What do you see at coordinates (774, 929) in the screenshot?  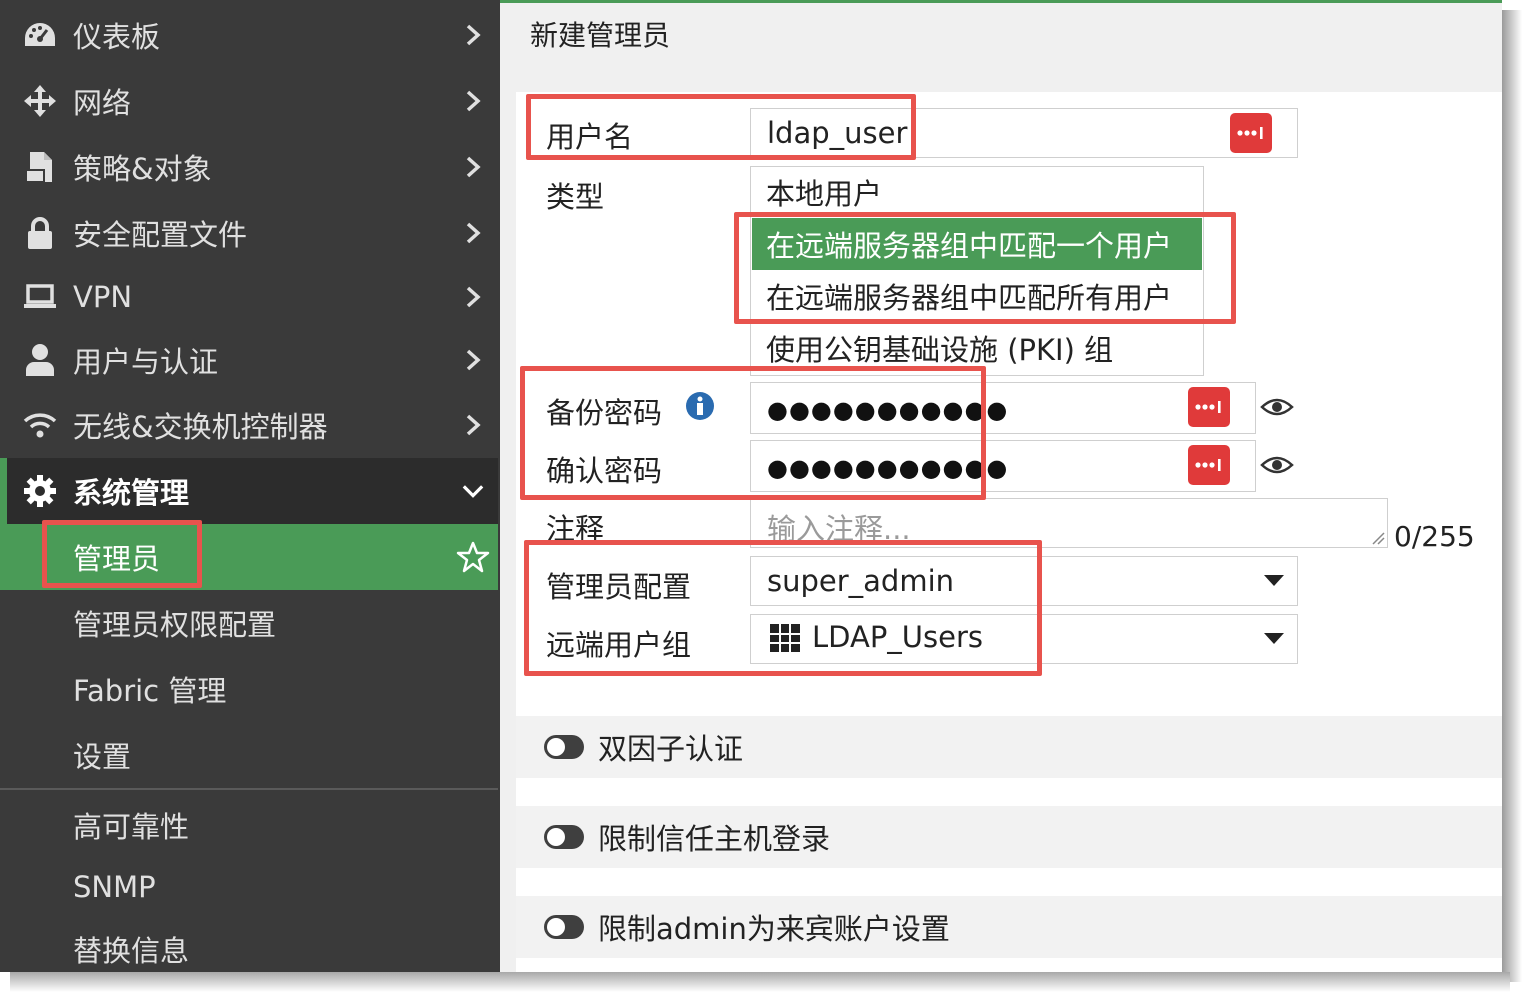 I see `toggle-label: 限制admin为来宾账户设置` at bounding box center [774, 929].